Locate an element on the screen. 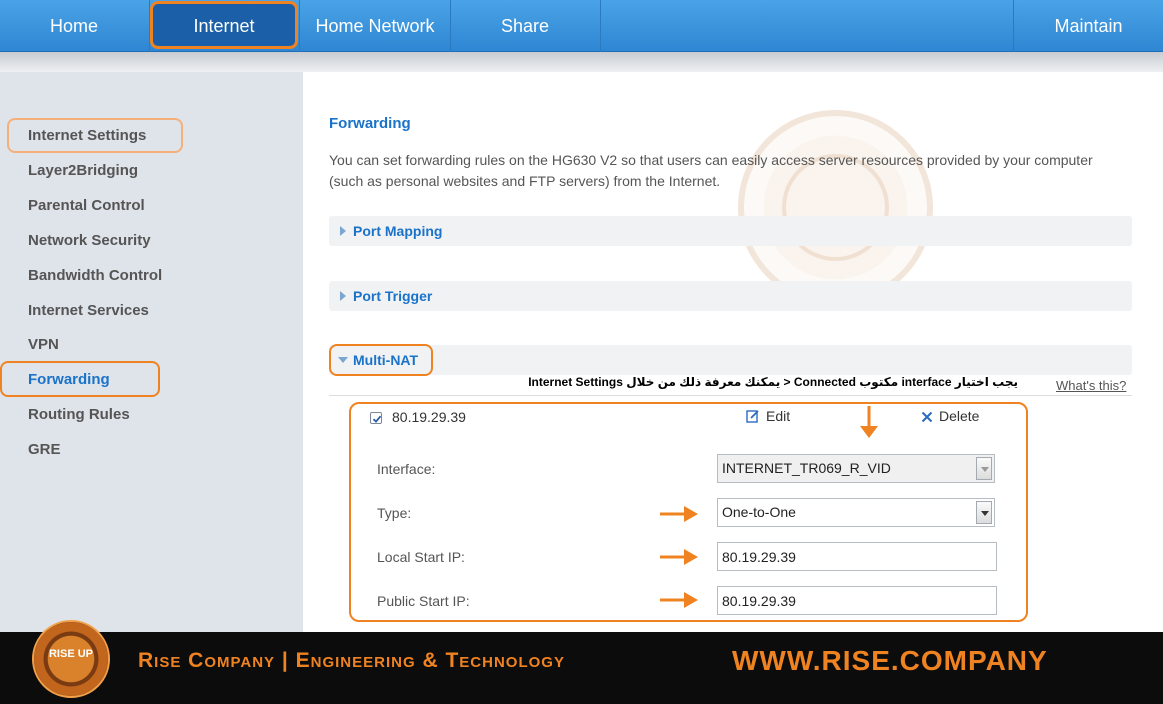  delete-label: Delete is located at coordinates (959, 416).